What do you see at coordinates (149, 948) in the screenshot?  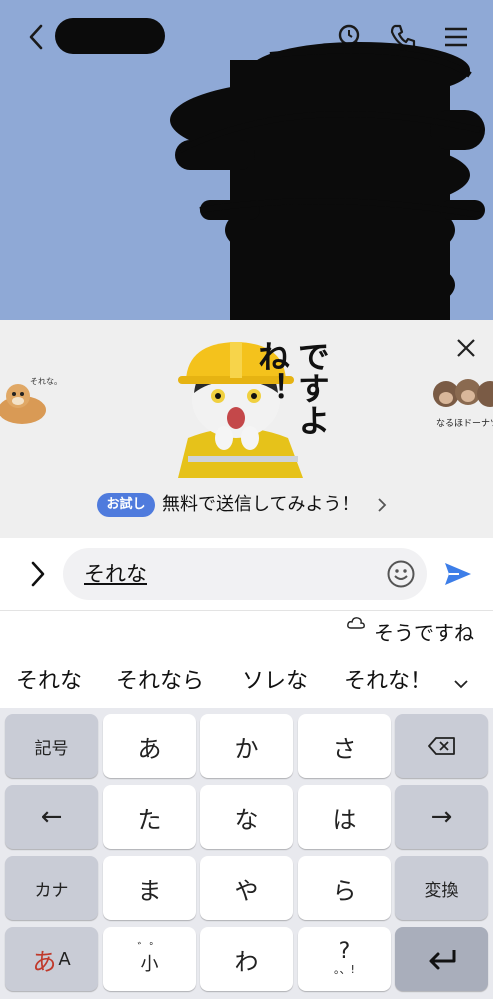 I see `dakuten-label: ゛゜` at bounding box center [149, 948].